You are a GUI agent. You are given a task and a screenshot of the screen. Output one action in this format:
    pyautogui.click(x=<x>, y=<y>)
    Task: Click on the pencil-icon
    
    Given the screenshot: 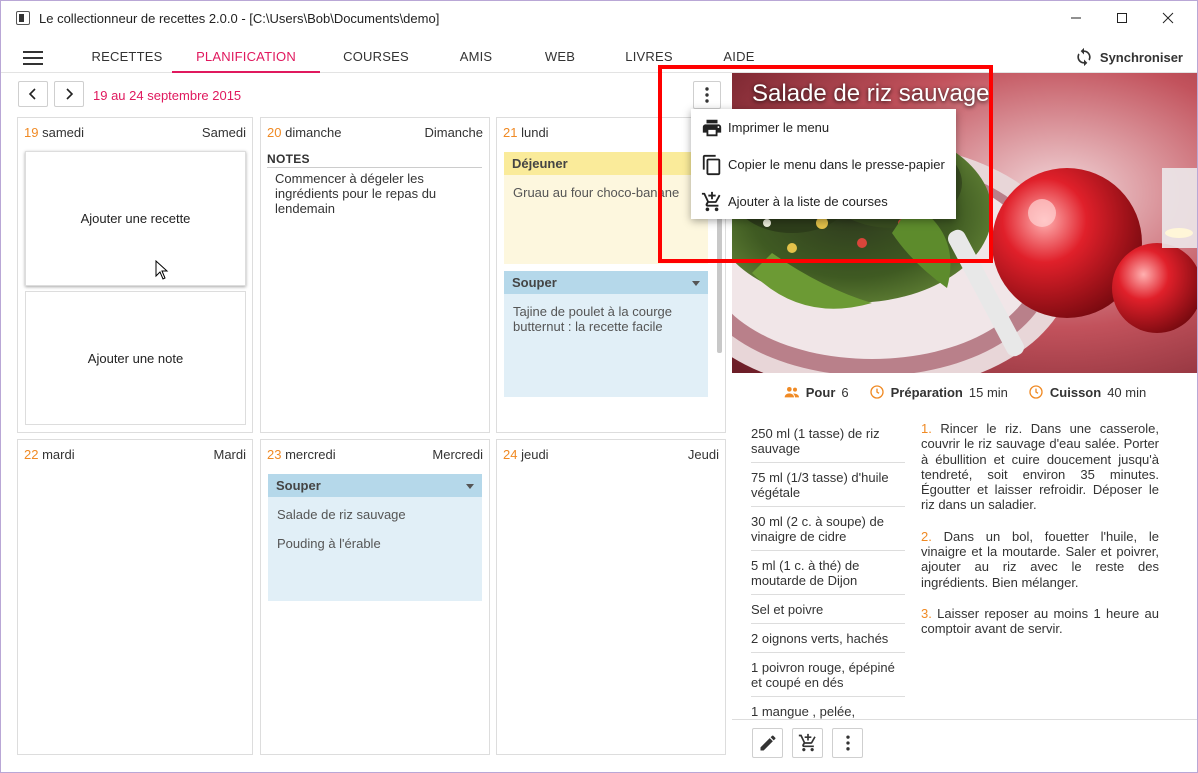 What is the action you would take?
    pyautogui.click(x=767, y=743)
    